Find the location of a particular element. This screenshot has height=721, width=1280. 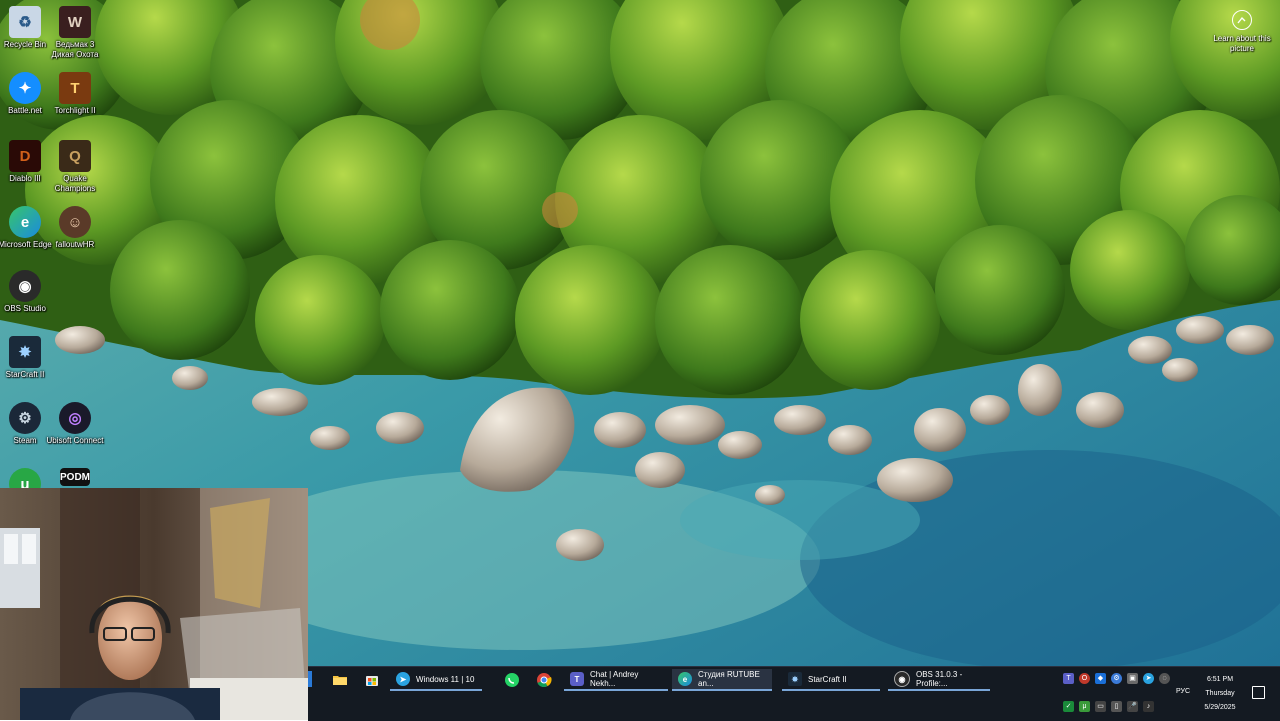

diablo-icon: D is located at coordinates (25, 156).